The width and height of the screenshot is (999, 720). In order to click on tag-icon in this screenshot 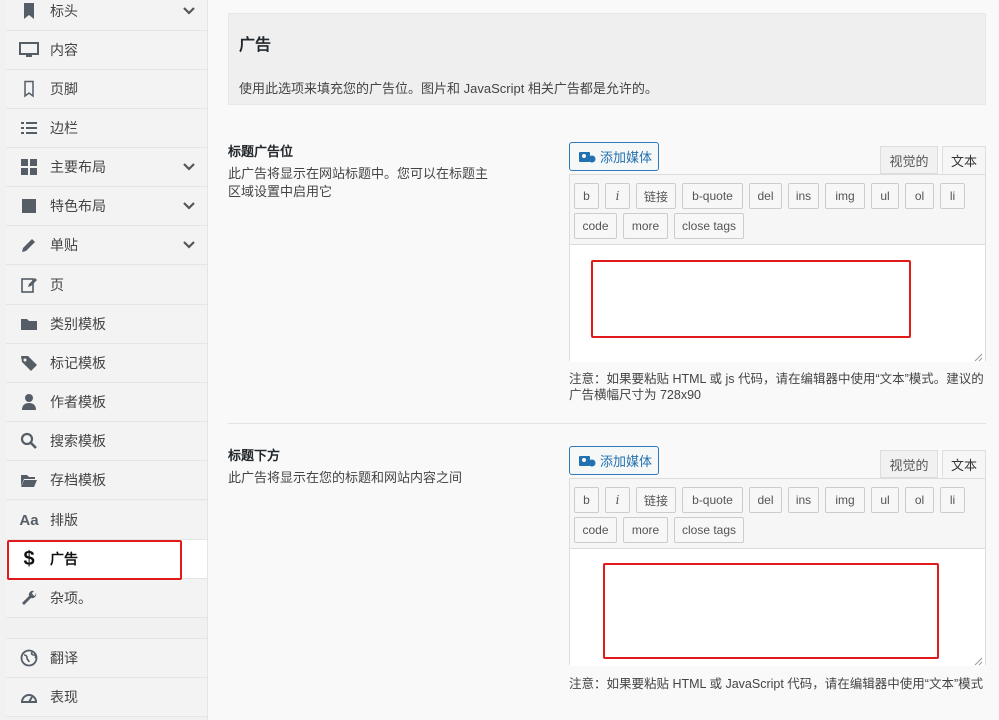, I will do `click(29, 363)`.